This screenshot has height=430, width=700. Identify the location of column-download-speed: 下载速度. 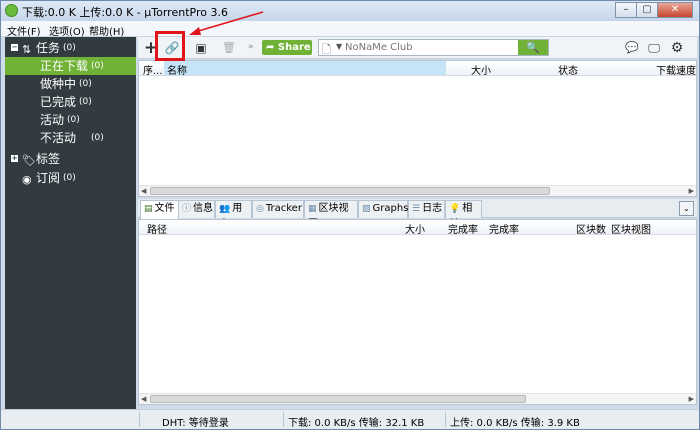
(676, 69).